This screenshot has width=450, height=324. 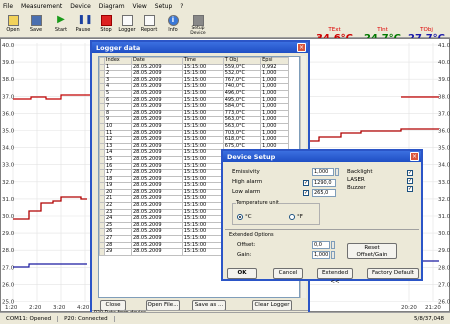 What do you see at coordinates (306, 193) in the screenshot?
I see `low-alarm-checkbox: ✓` at bounding box center [306, 193].